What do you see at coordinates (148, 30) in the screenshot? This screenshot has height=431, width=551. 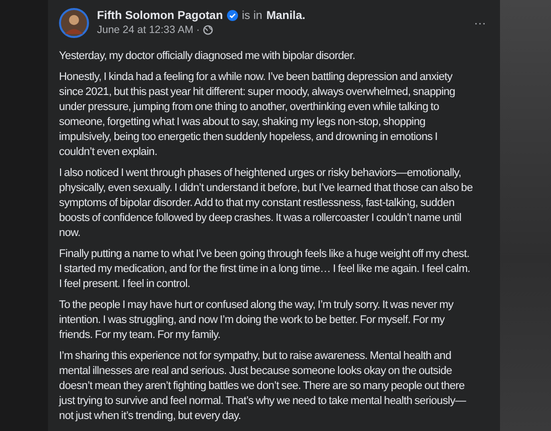 I see `post-timestamp: June 24 at 12:33 AM ·` at bounding box center [148, 30].